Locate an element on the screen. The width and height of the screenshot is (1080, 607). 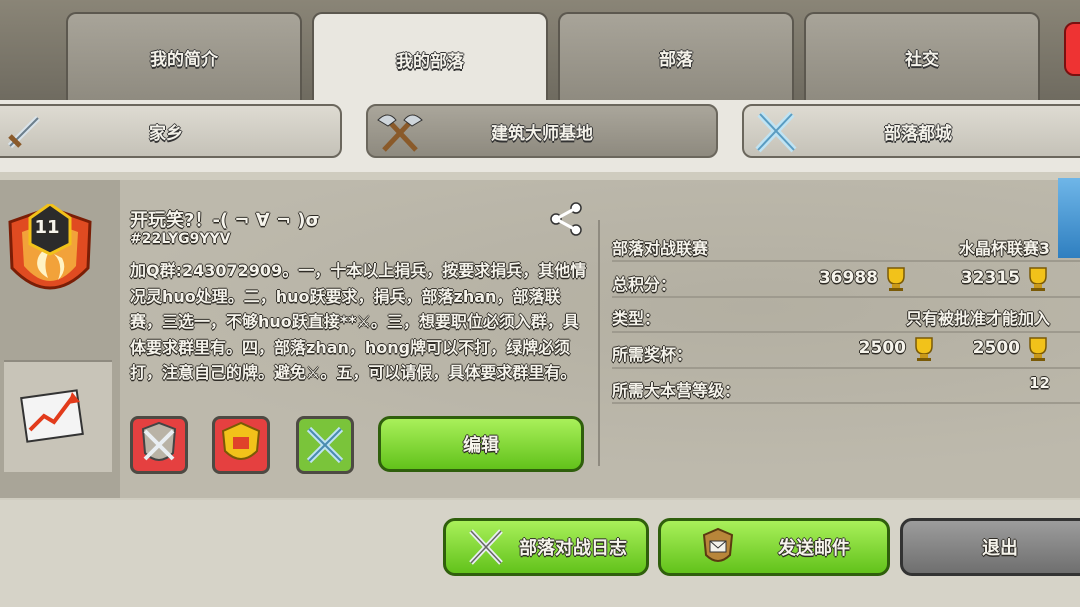
subtab-label: 建筑大师基地 is located at coordinates (542, 133).